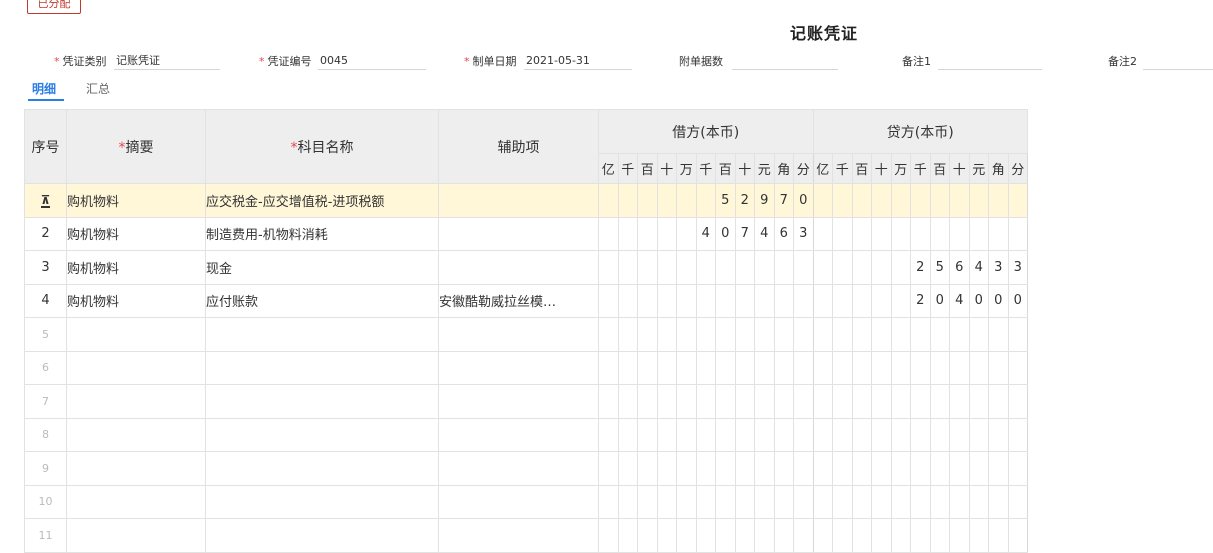 This screenshot has height=553, width=1213. I want to click on table-row: 4 购机物料 应付账款 安徽酷勒威拉丝模… 2 0 4 0 0 0, so click(526, 300).